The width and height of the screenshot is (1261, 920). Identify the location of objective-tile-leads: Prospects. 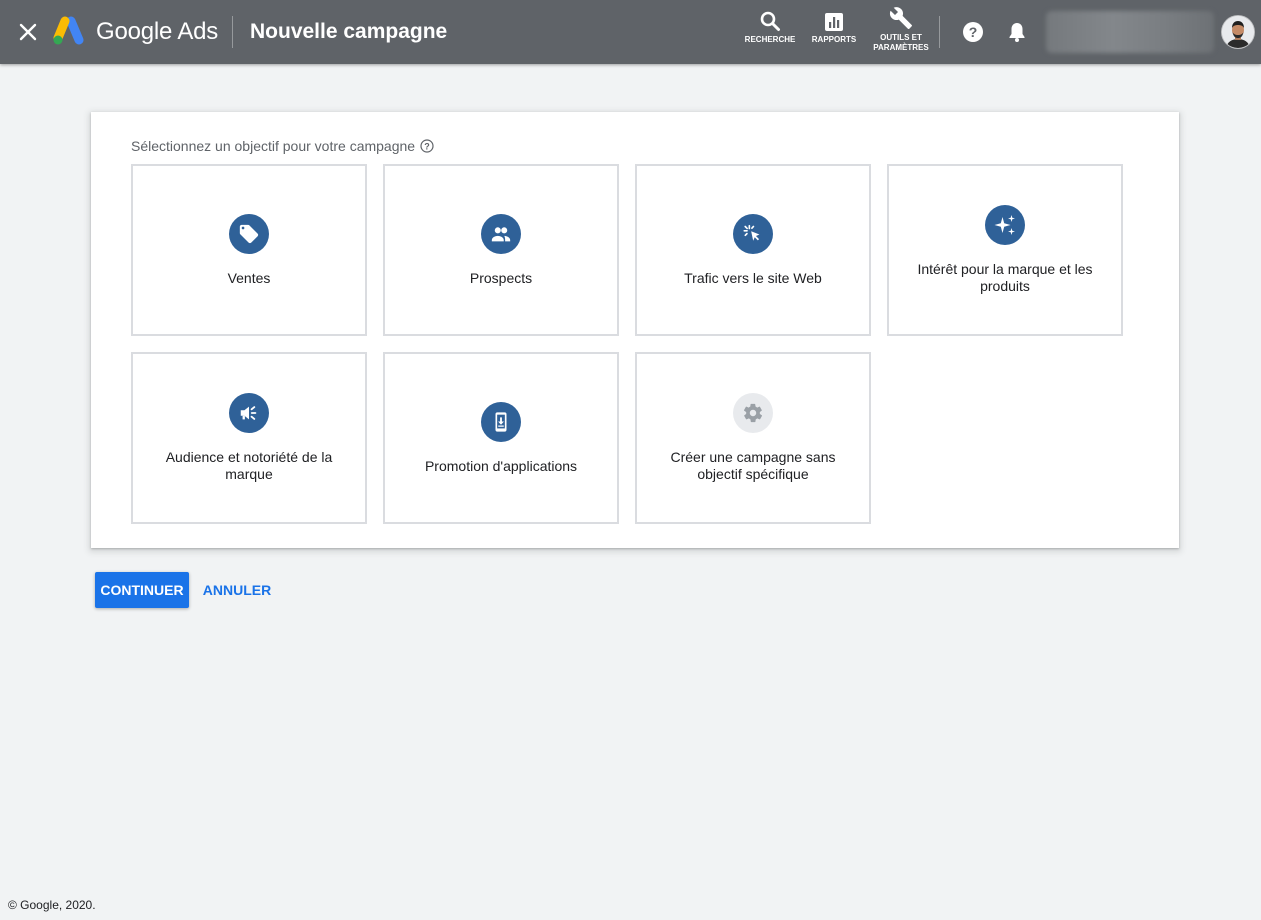
(501, 250).